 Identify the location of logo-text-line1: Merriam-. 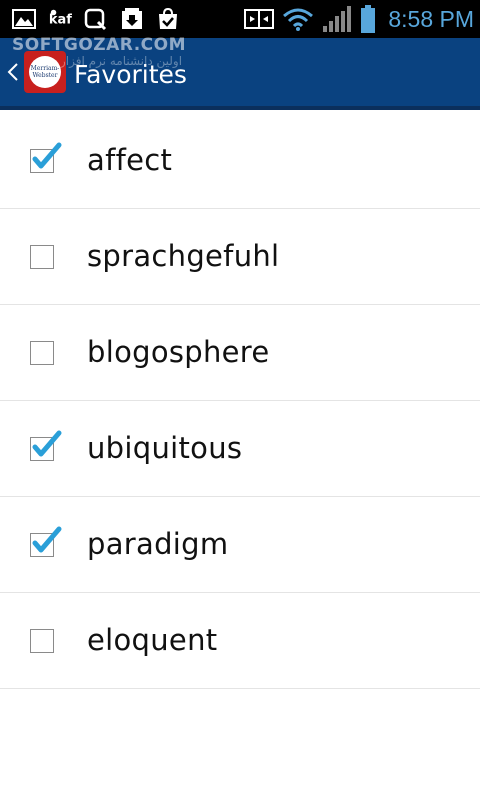
(45, 68).